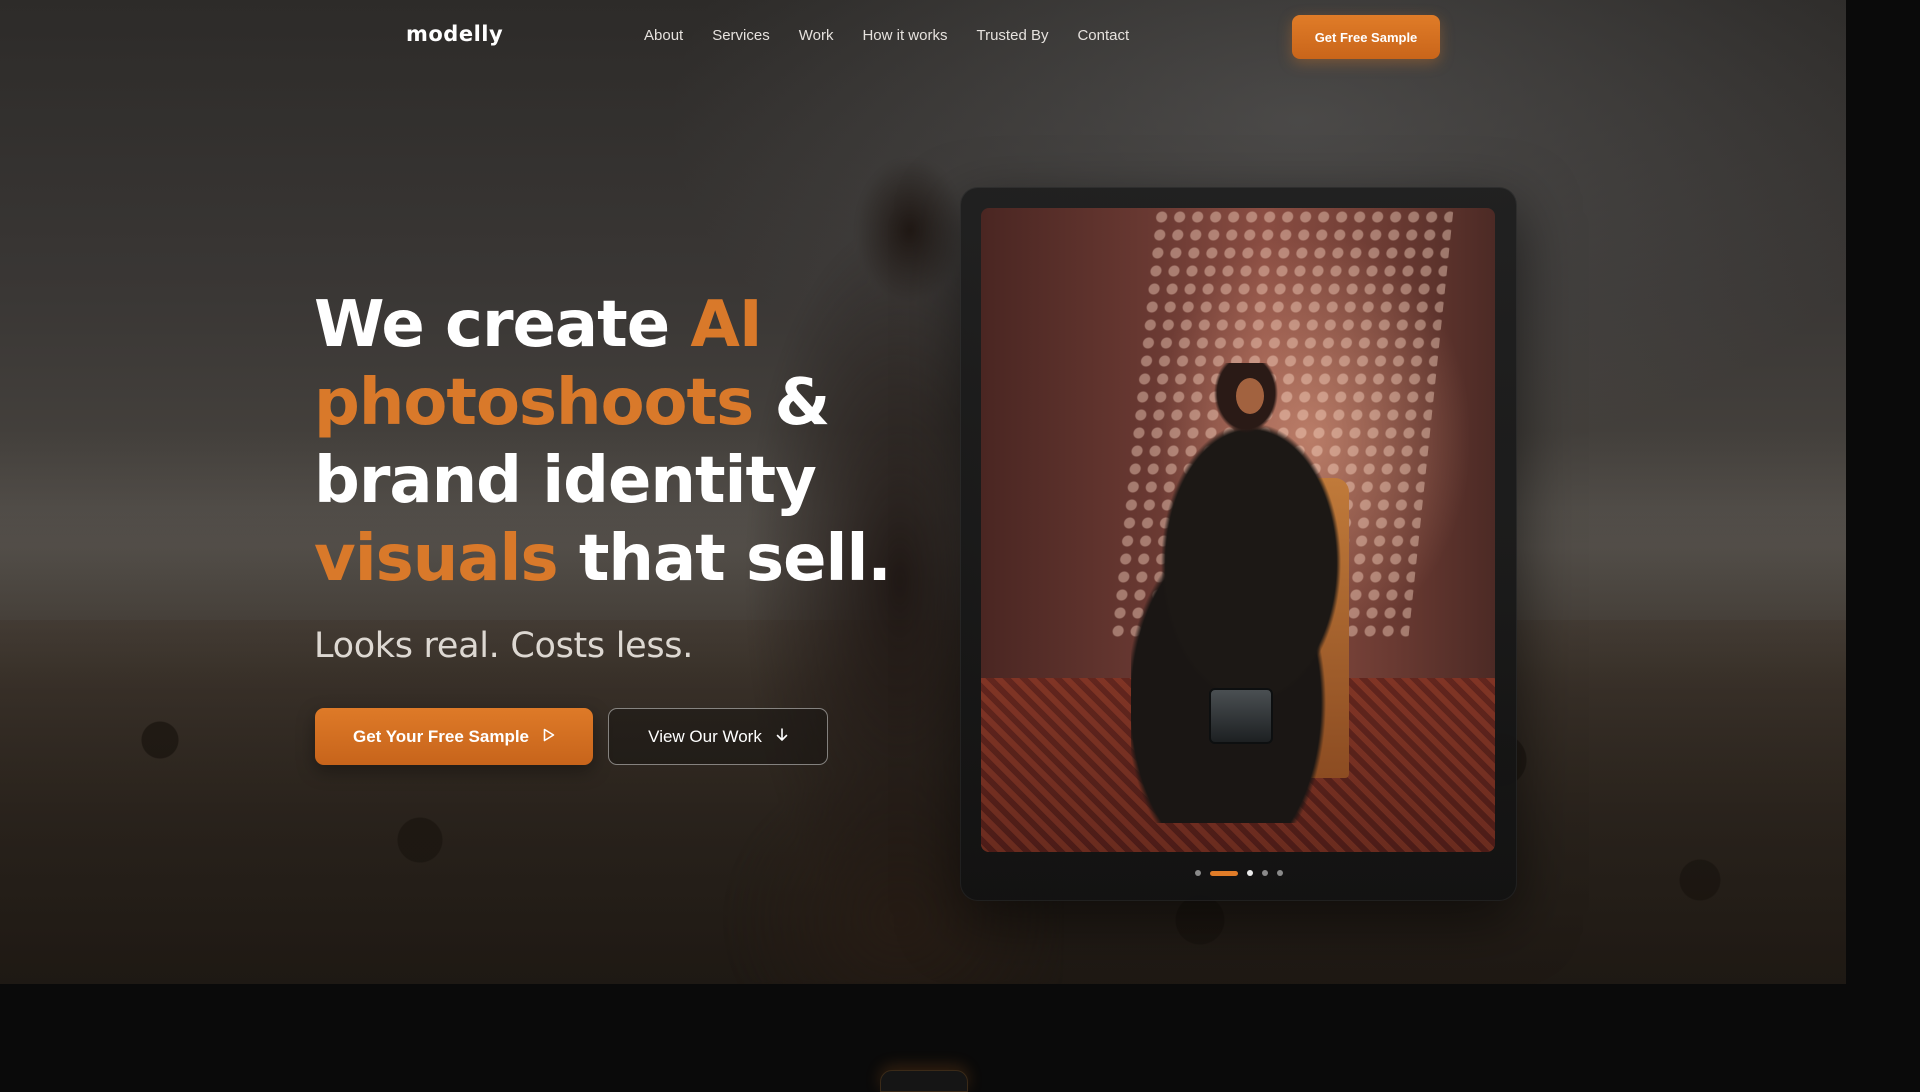 The height and width of the screenshot is (1092, 1920). Describe the element at coordinates (924, 1081) in the screenshot. I see `next-section-device-peek` at that location.